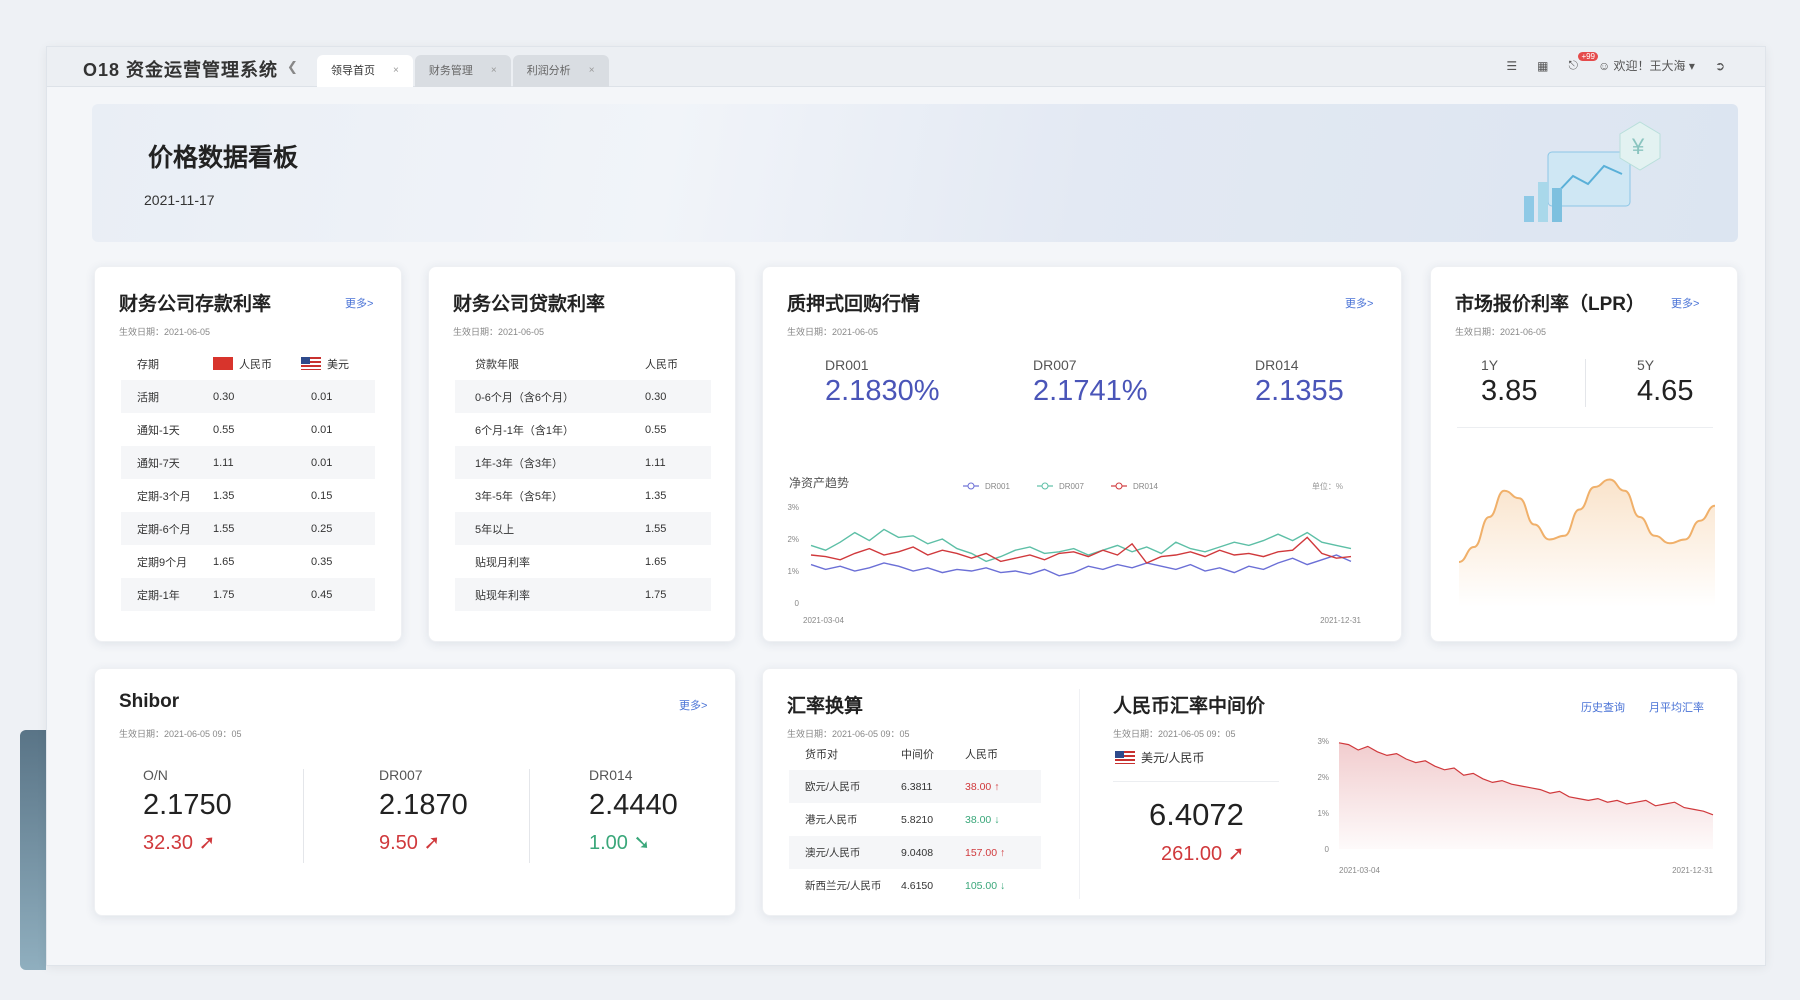 This screenshot has width=1800, height=1000. Describe the element at coordinates (933, 786) in the screenshot. I see `mid-cell: 6.3811` at that location.